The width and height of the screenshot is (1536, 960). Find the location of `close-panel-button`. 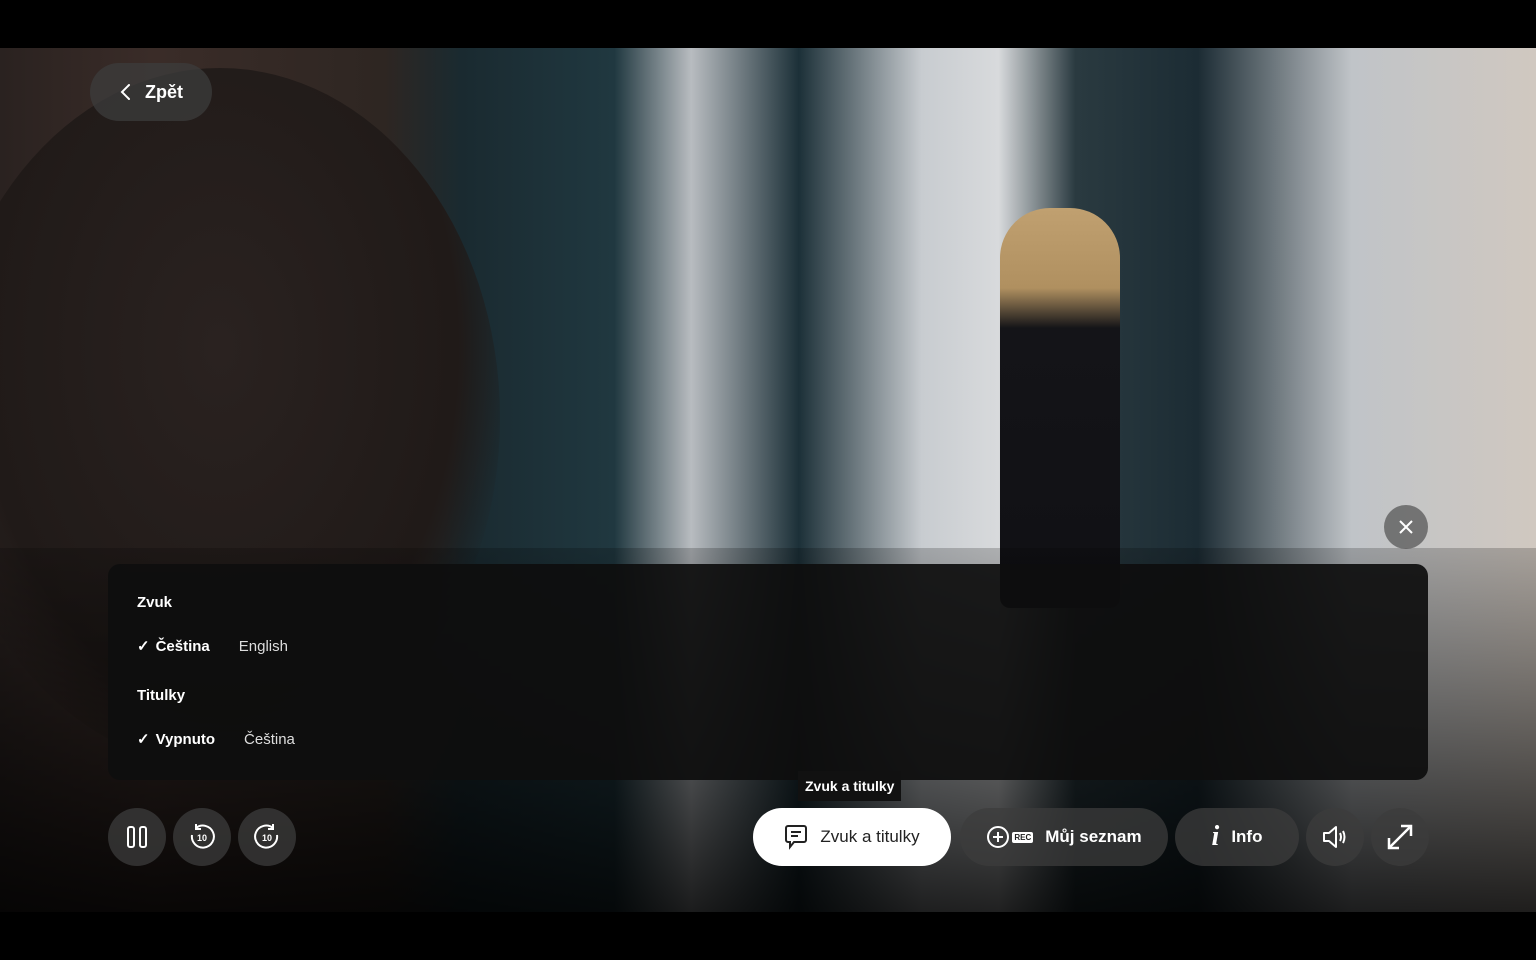

close-panel-button is located at coordinates (1406, 527).